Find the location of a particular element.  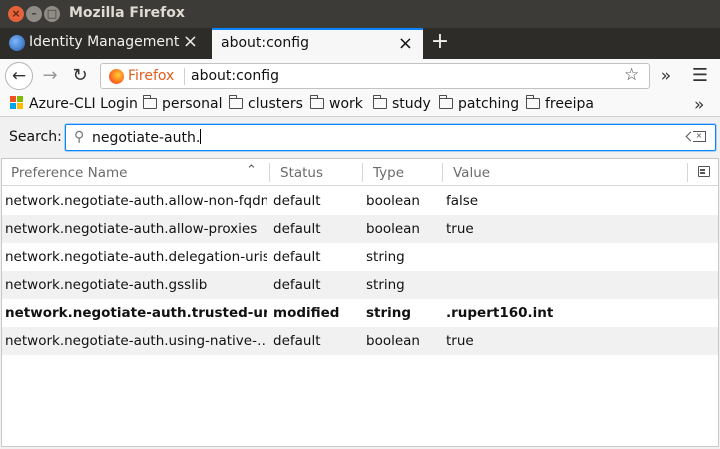

url-bar: Firefox about:config ☆ is located at coordinates (375, 76).